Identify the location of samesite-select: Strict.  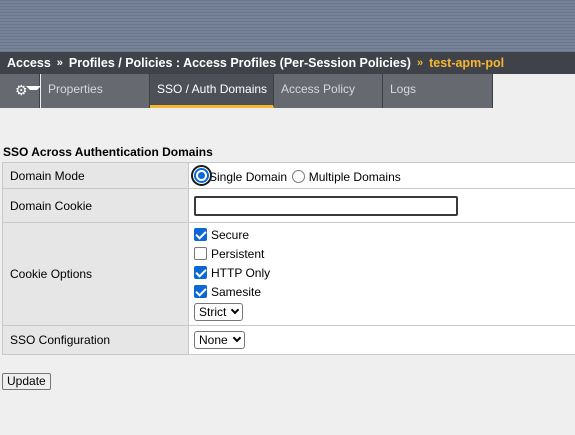
(219, 312).